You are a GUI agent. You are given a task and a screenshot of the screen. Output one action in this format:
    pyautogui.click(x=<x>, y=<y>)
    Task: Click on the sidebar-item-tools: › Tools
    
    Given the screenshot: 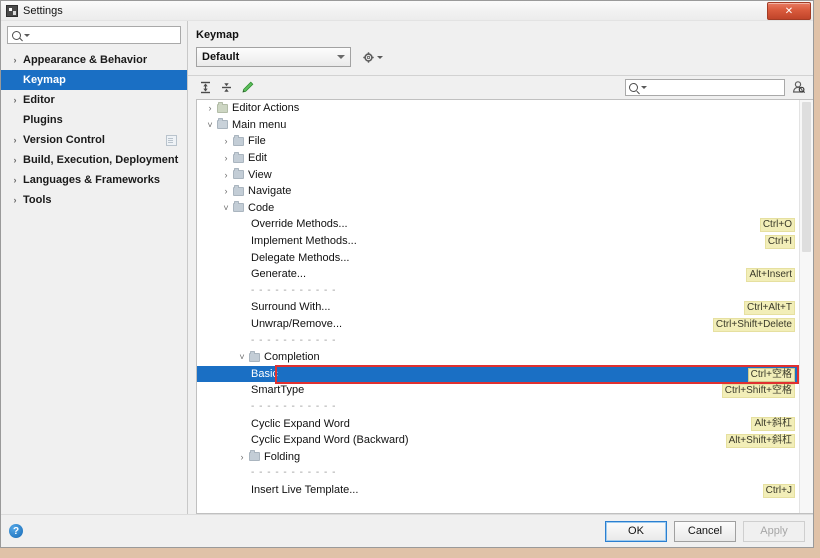 What is the action you would take?
    pyautogui.click(x=94, y=200)
    